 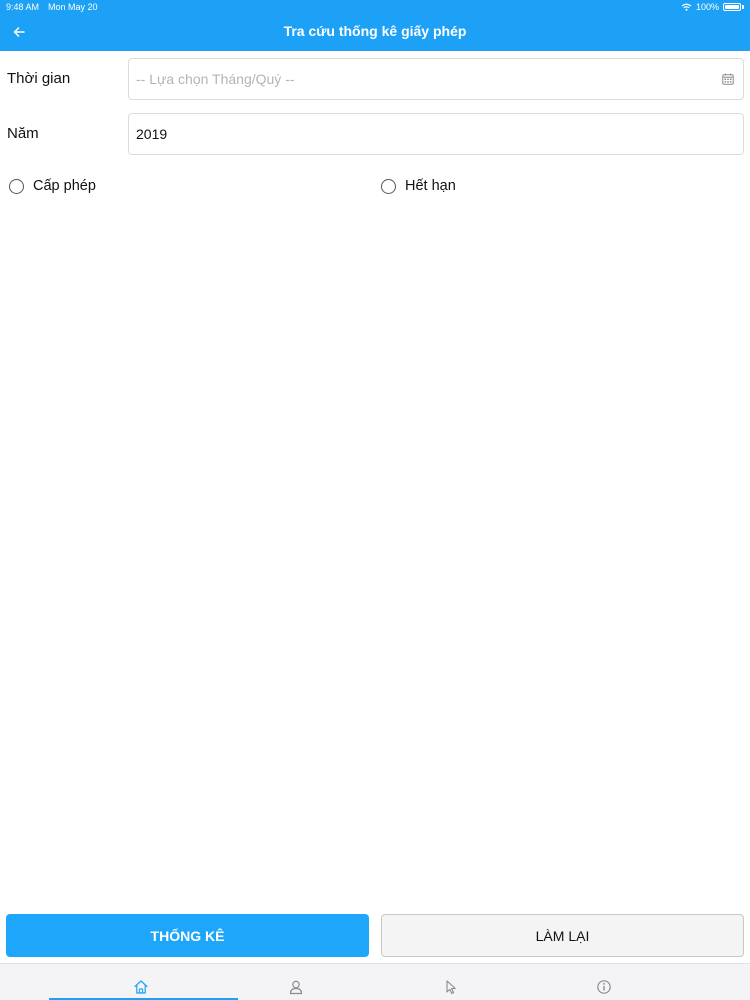 I want to click on calendar-icon, so click(x=728, y=79).